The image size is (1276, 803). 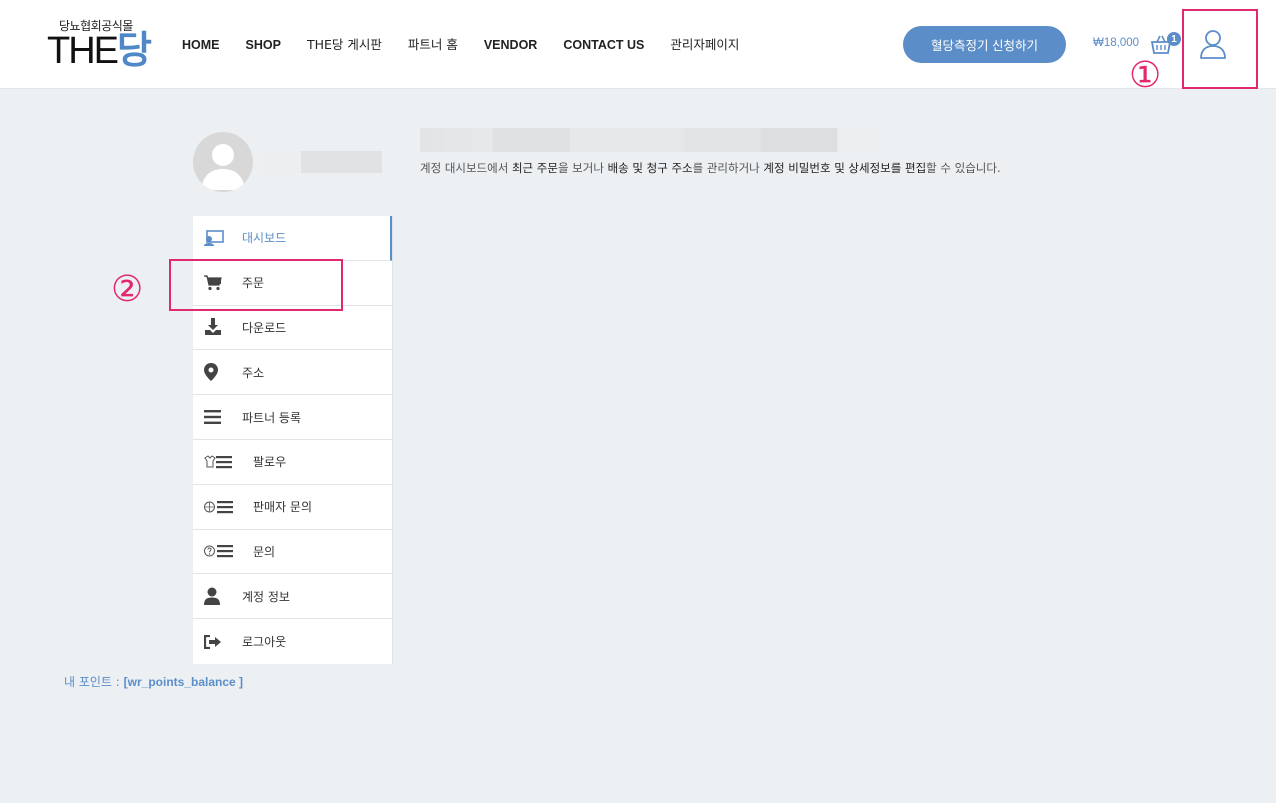 What do you see at coordinates (650, 168) in the screenshot?
I see `addresses-link: 배송 및 청구 주소` at bounding box center [650, 168].